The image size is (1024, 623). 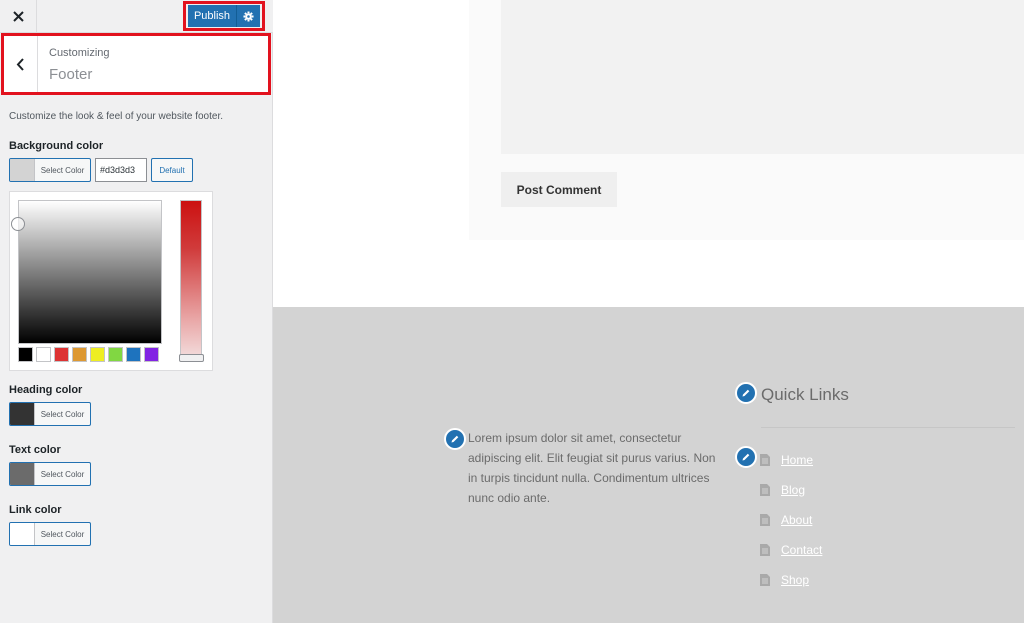 I want to click on edit-shortcut-quick-links, so click(x=746, y=393).